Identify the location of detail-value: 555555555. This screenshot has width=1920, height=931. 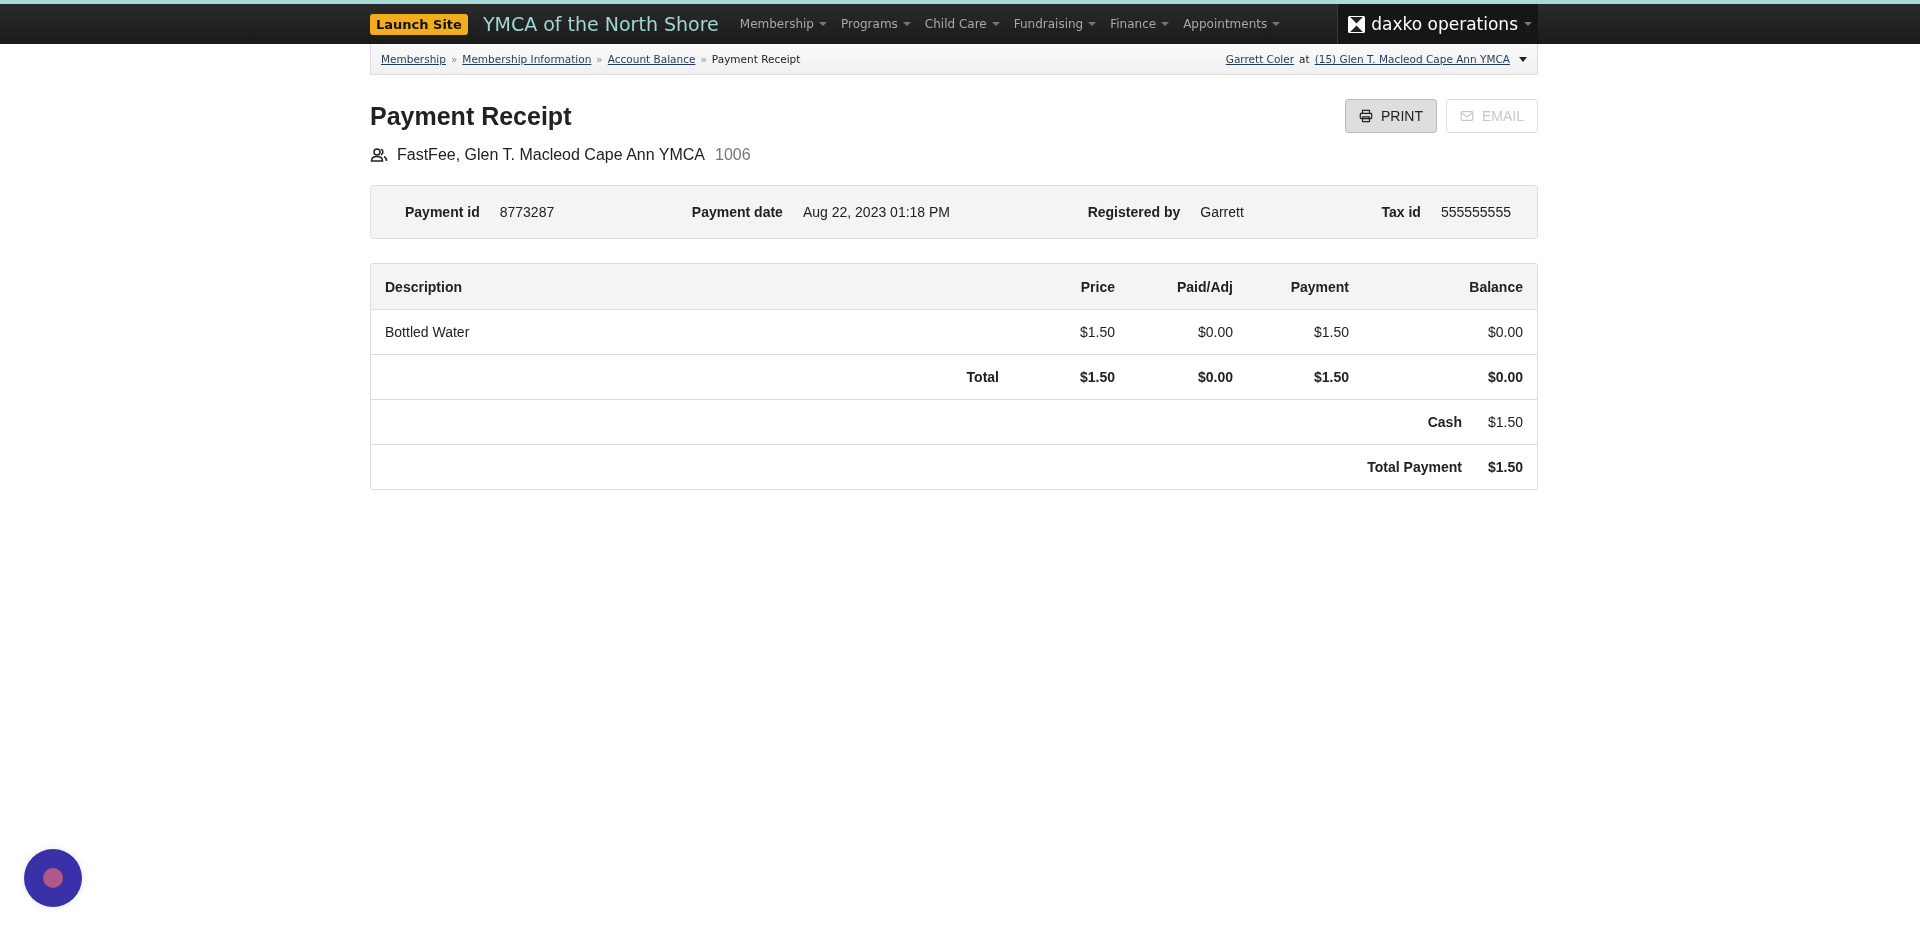
(1475, 212).